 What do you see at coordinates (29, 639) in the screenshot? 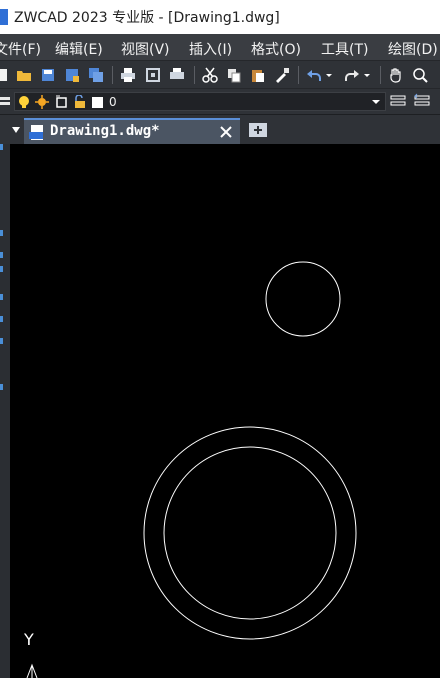
I see `ucs-y-label: Y` at bounding box center [29, 639].